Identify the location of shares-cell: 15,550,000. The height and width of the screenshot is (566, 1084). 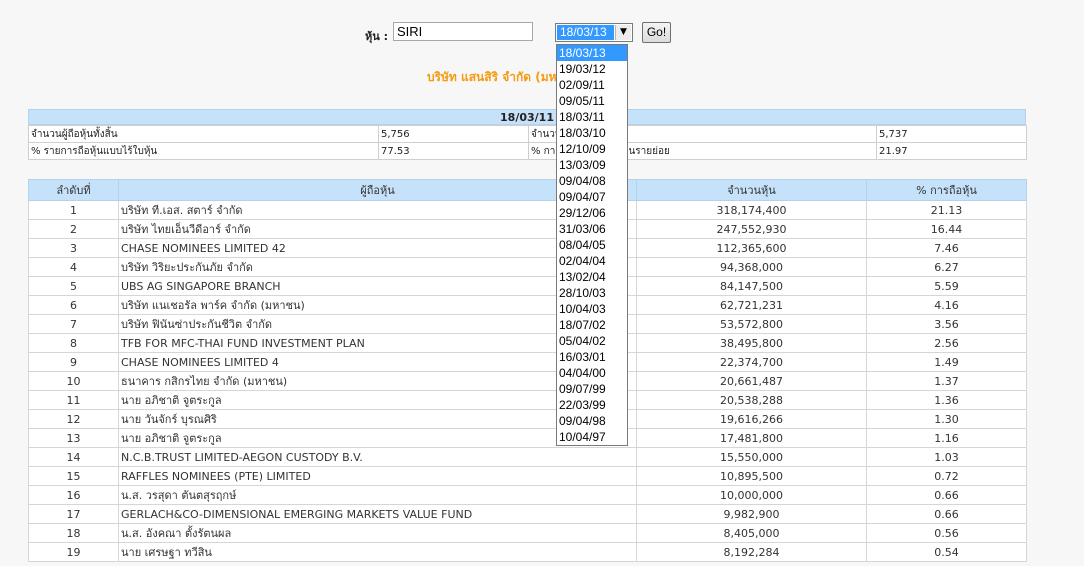
(751, 457).